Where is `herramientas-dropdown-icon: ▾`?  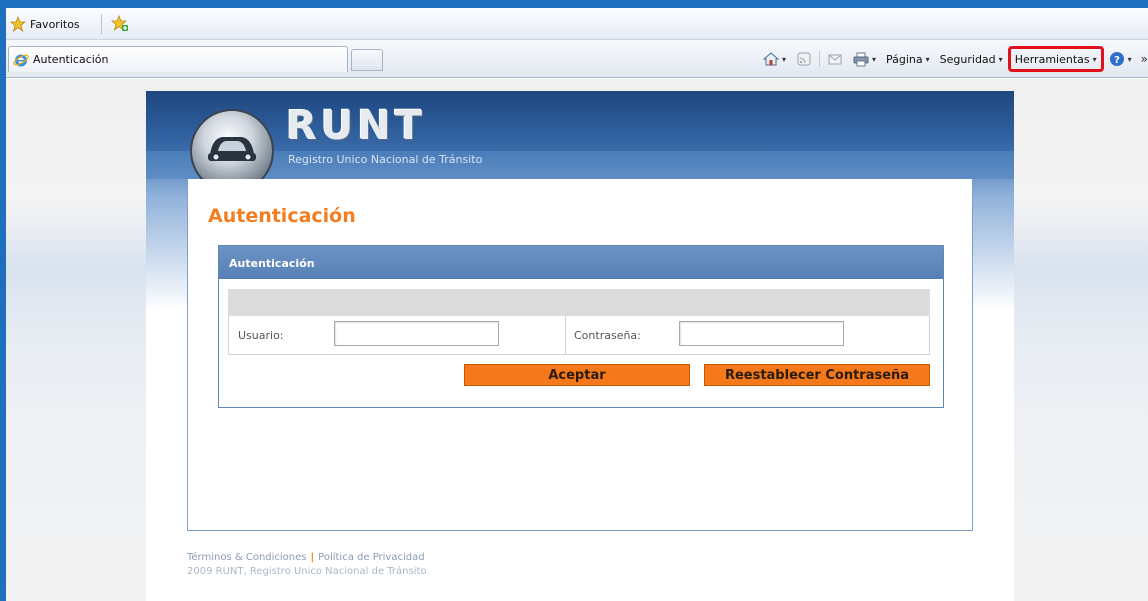 herramientas-dropdown-icon: ▾ is located at coordinates (1094, 59).